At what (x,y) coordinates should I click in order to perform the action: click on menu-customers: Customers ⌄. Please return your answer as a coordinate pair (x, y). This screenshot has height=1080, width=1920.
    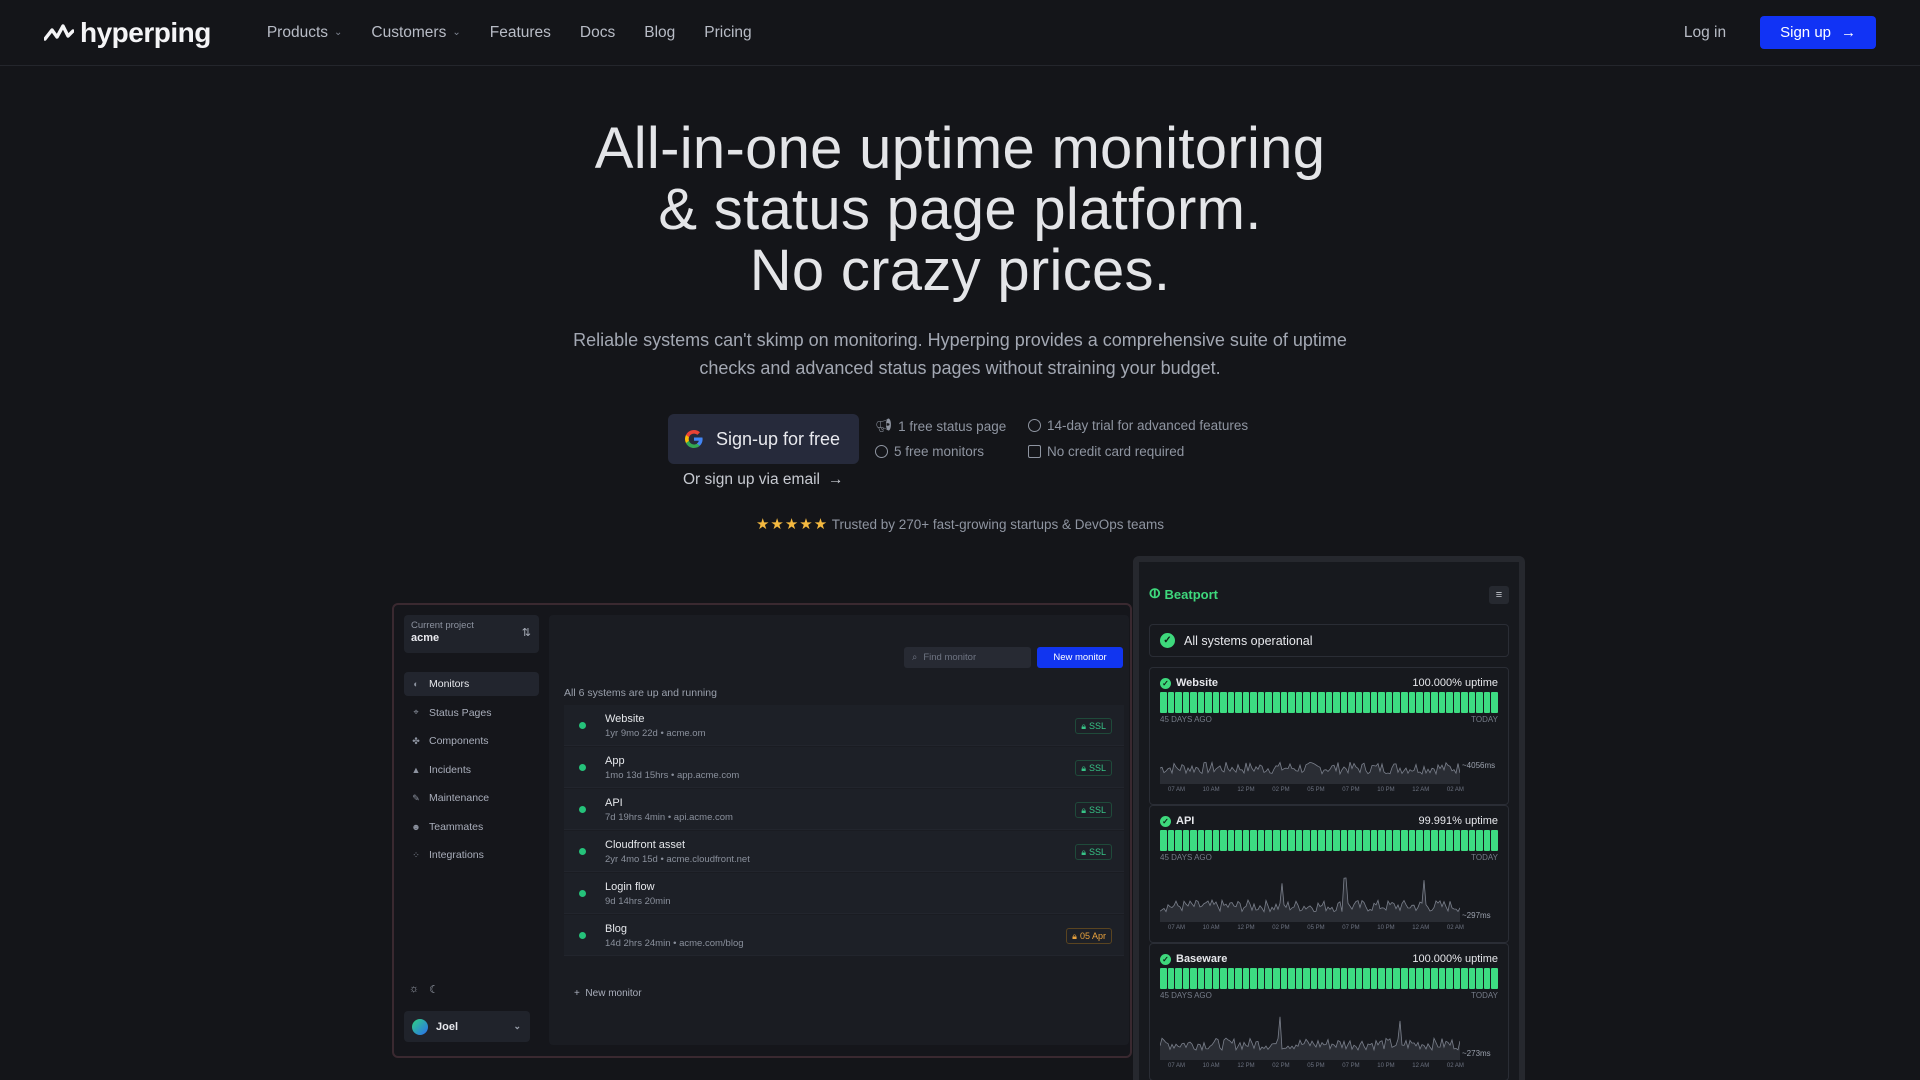
    Looking at the image, I should click on (415, 33).